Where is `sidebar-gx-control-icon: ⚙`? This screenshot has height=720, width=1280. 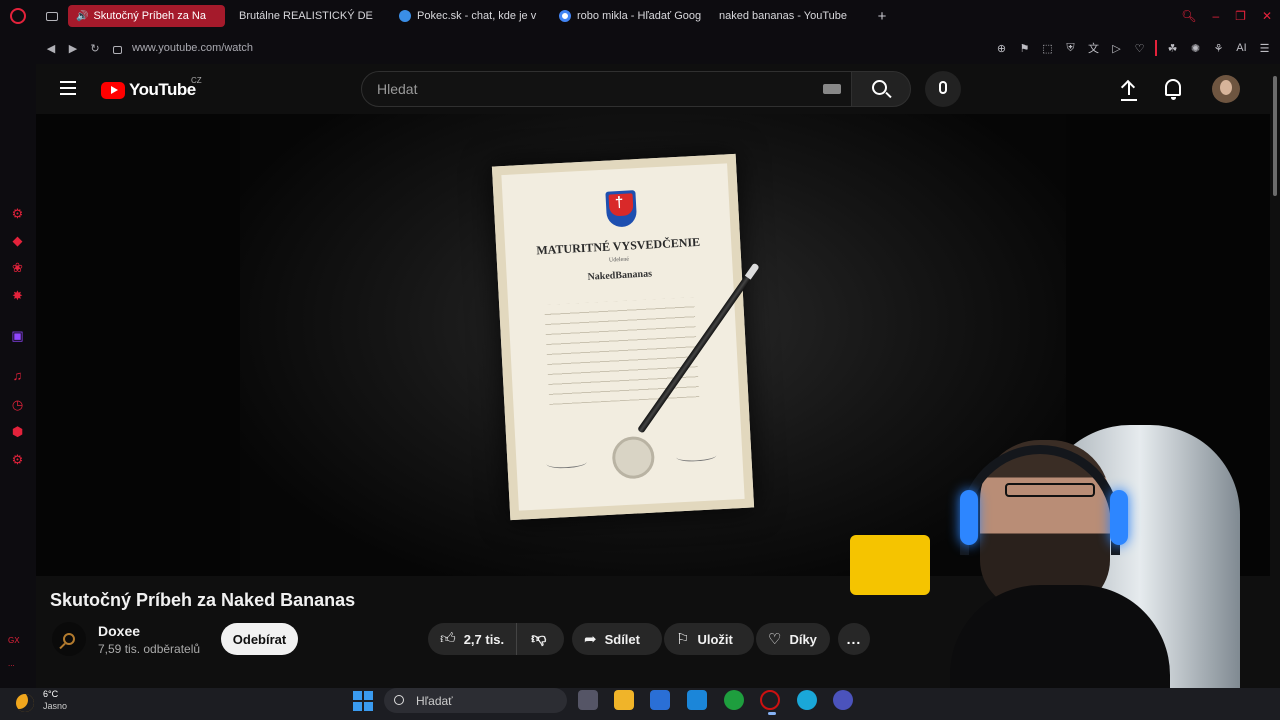
sidebar-gx-control-icon: ⚙ is located at coordinates (17, 213).